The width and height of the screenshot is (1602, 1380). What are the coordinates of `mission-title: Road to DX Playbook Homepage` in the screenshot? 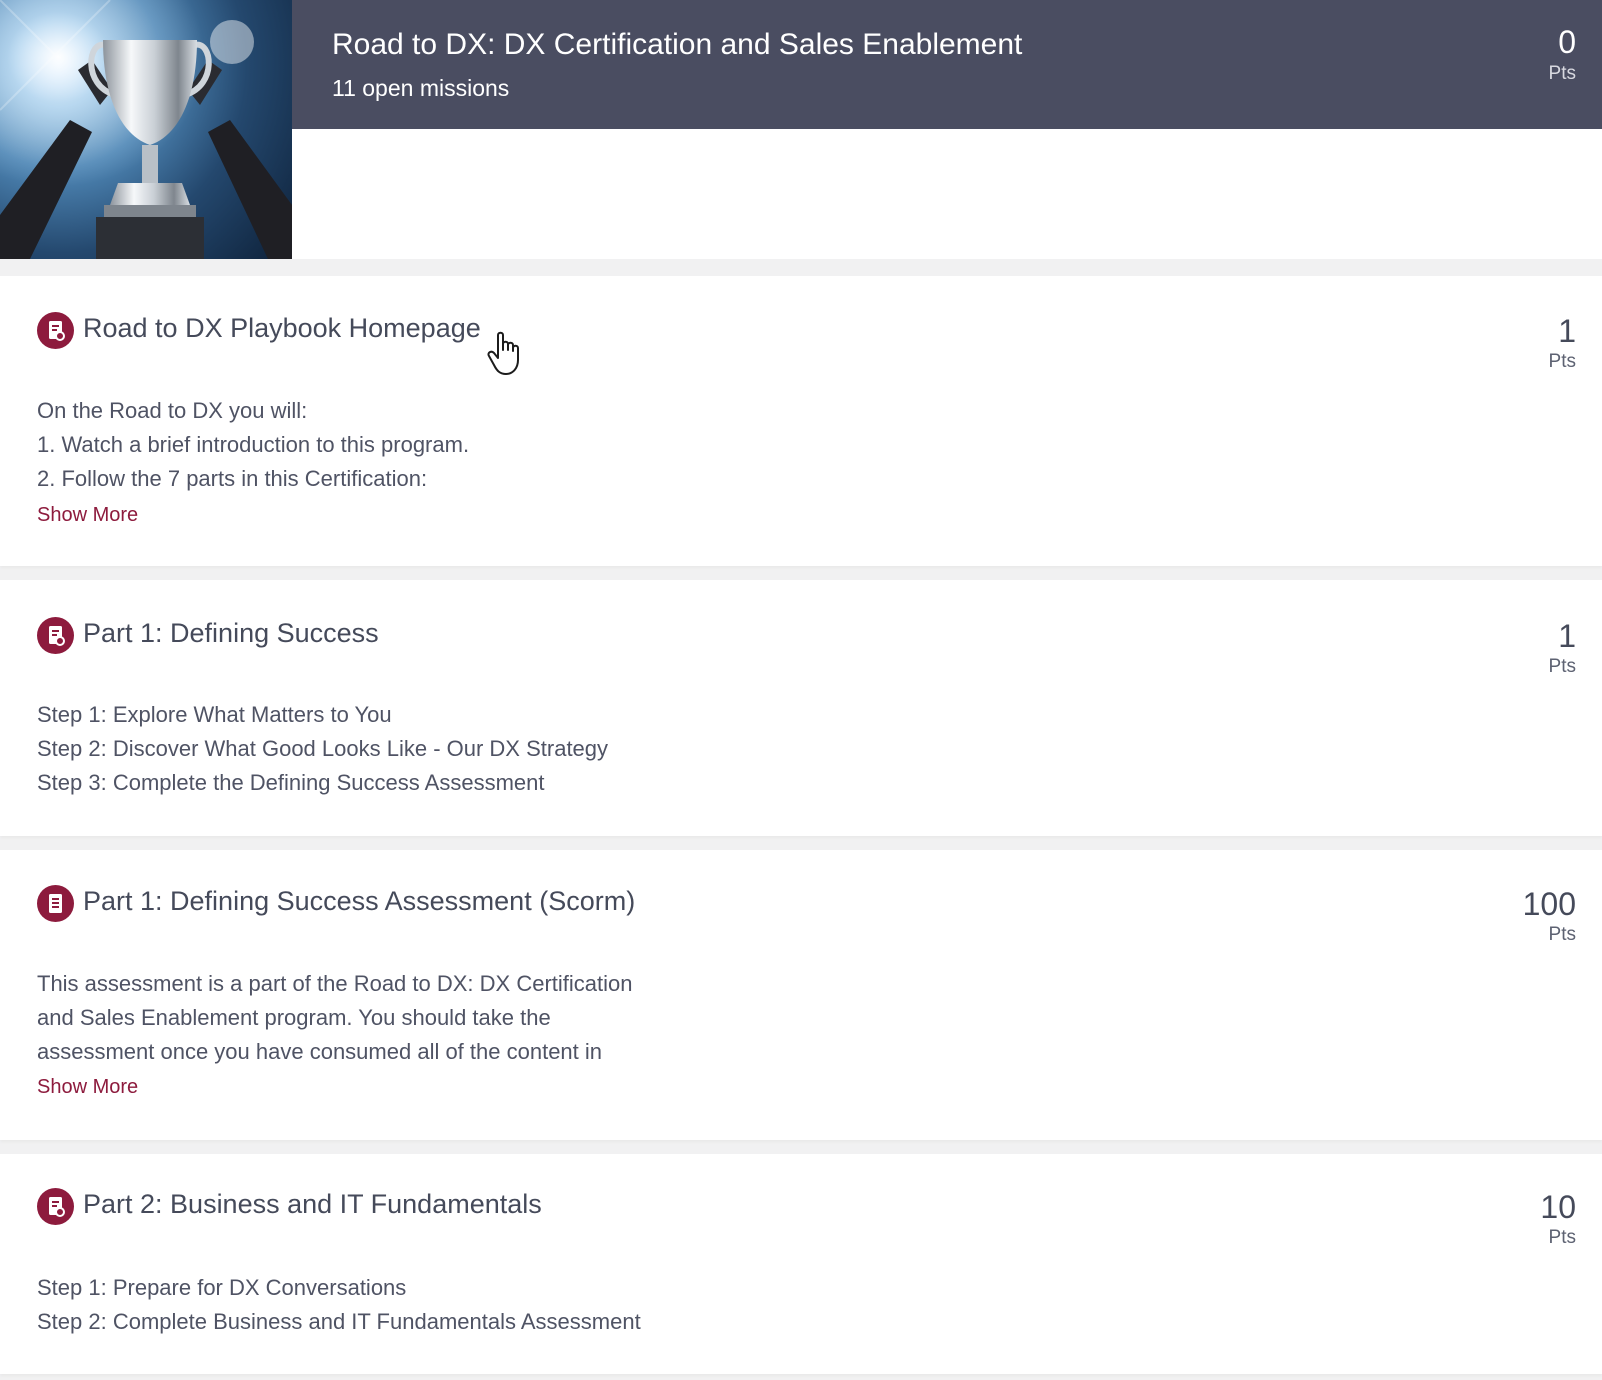 It's located at (282, 328).